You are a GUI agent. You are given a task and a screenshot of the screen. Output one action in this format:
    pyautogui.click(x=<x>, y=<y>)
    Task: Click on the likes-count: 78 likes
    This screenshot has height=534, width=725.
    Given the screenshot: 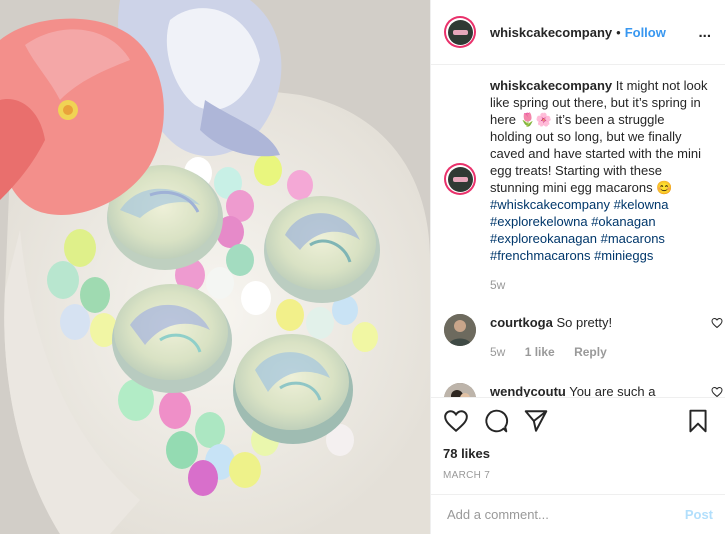 What is the action you would take?
    pyautogui.click(x=577, y=453)
    